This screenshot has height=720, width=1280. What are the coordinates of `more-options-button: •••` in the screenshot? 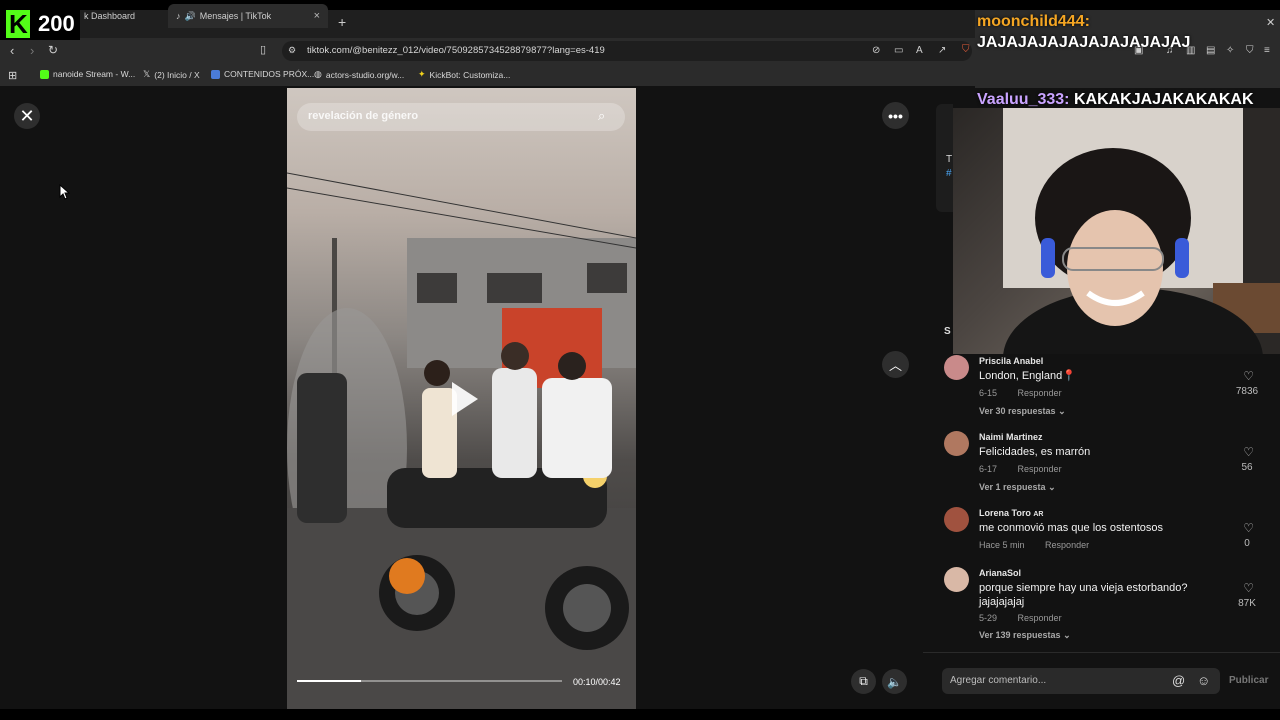 It's located at (895, 115).